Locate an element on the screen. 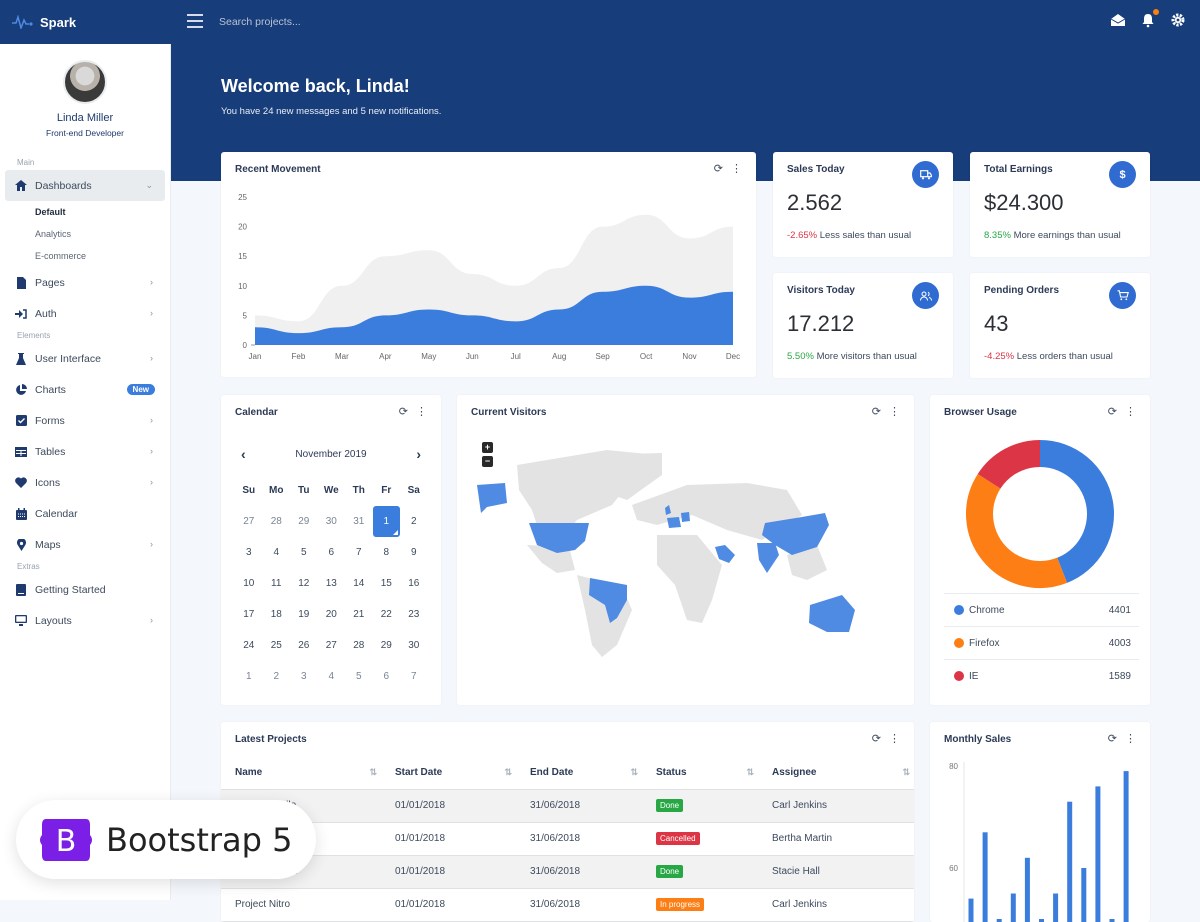  brand: Spark is located at coordinates (85, 22).